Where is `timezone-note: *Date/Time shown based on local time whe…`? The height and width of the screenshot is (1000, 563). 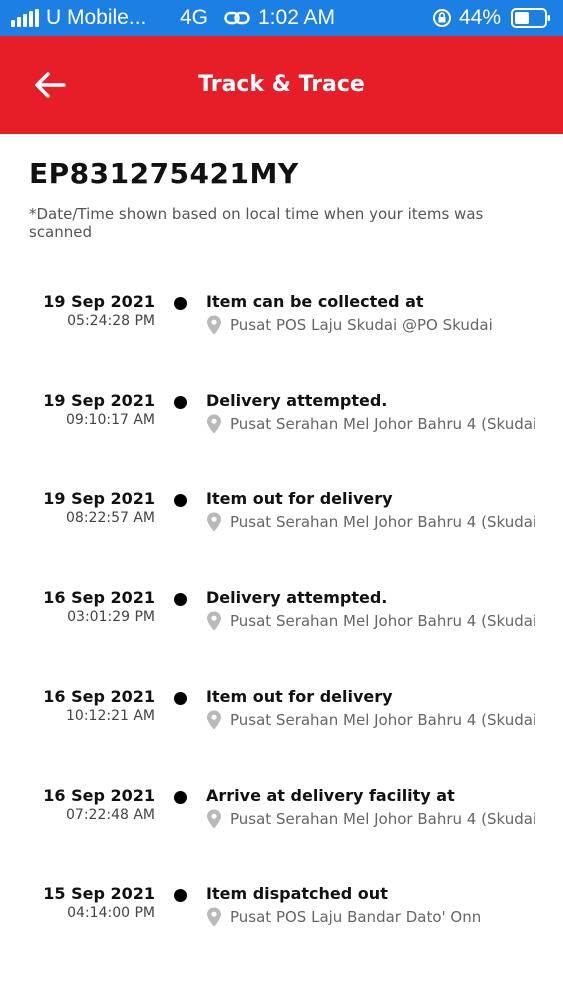 timezone-note: *Date/Time shown based on local time whe… is located at coordinates (256, 223).